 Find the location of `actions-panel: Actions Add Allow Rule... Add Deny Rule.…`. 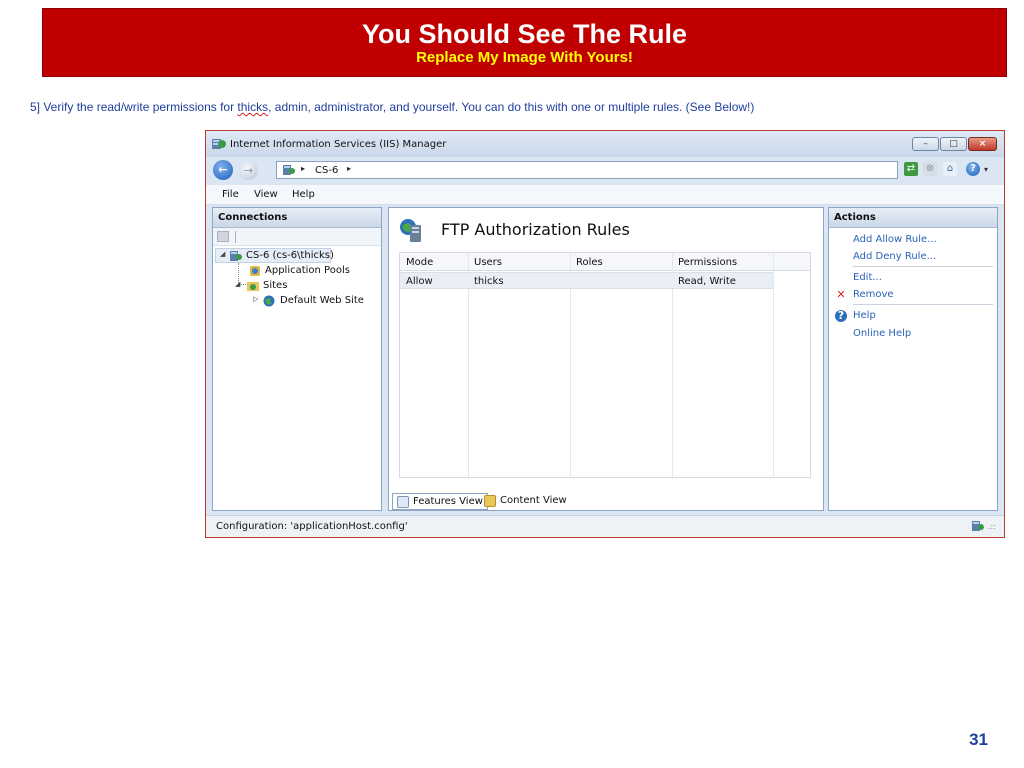

actions-panel: Actions Add Allow Rule... Add Deny Rule.… is located at coordinates (913, 359).